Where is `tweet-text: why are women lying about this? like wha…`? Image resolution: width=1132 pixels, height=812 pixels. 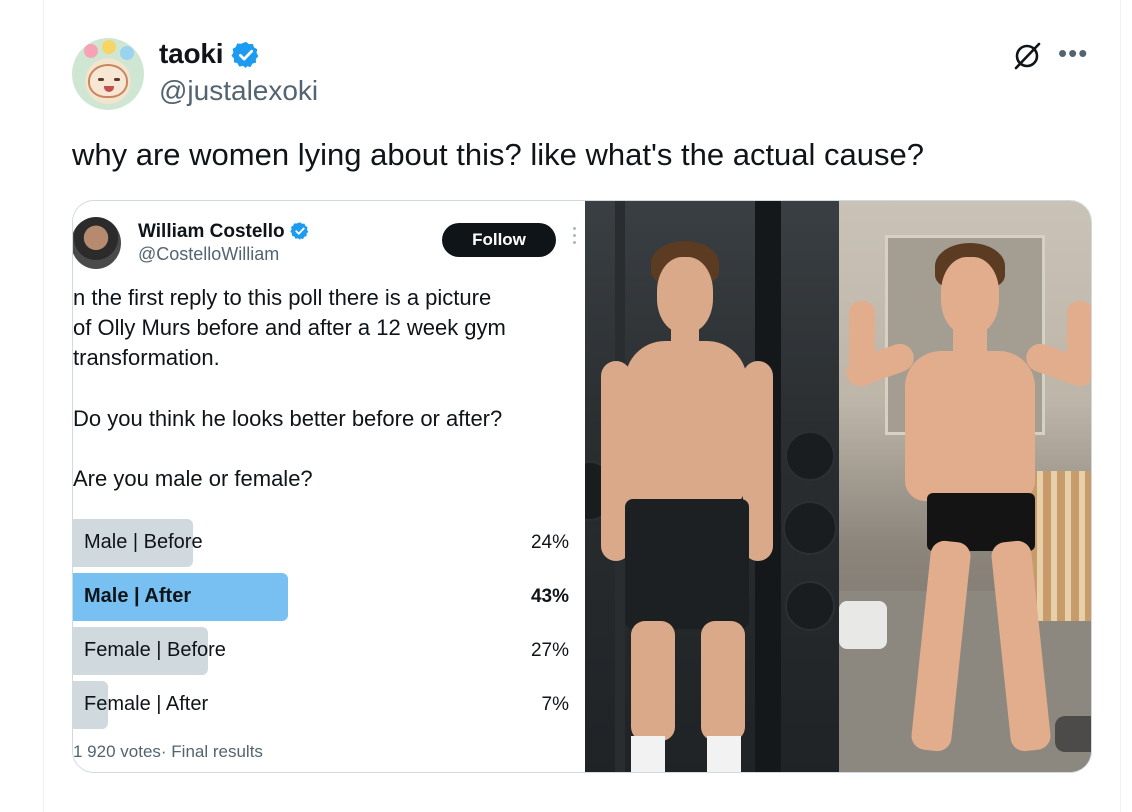 tweet-text: why are women lying about this? like wha… is located at coordinates (498, 154).